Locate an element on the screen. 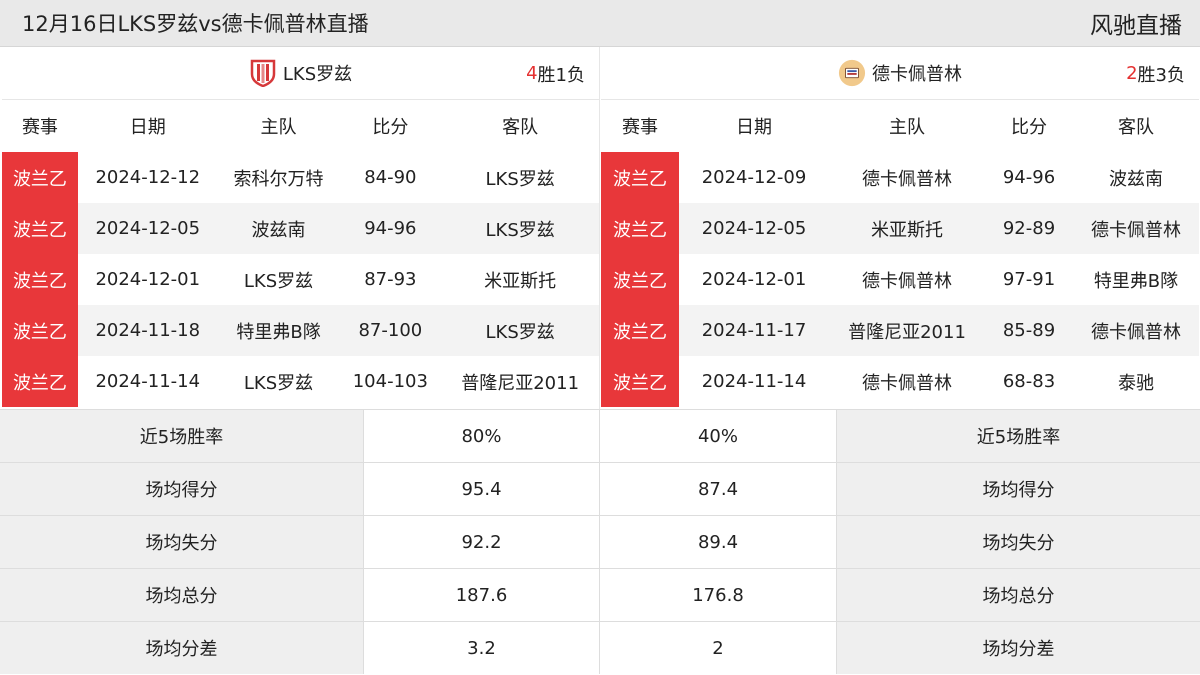 This screenshot has height=675, width=1200. table-row: 波兰乙 2024-12-05 波兹南 94-96 LKS罗兹 is located at coordinates (300, 228).